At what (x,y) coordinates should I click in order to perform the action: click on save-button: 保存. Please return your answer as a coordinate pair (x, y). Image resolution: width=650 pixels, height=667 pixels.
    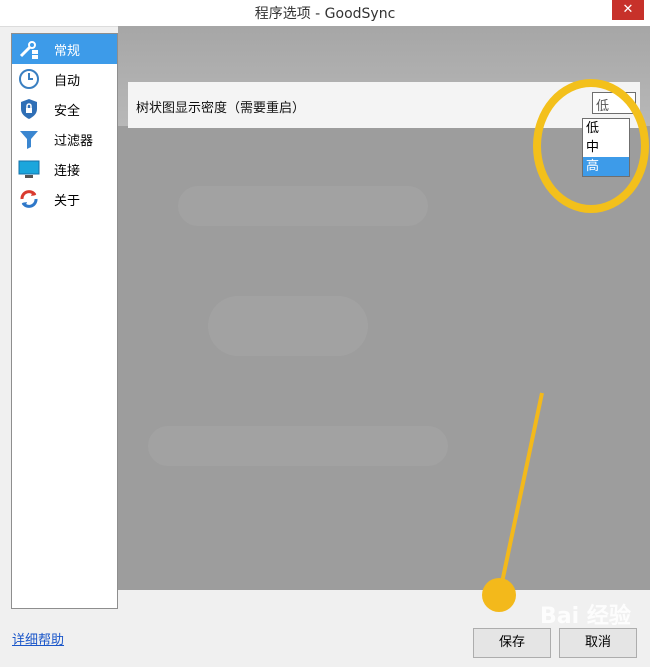
    Looking at the image, I should click on (512, 643).